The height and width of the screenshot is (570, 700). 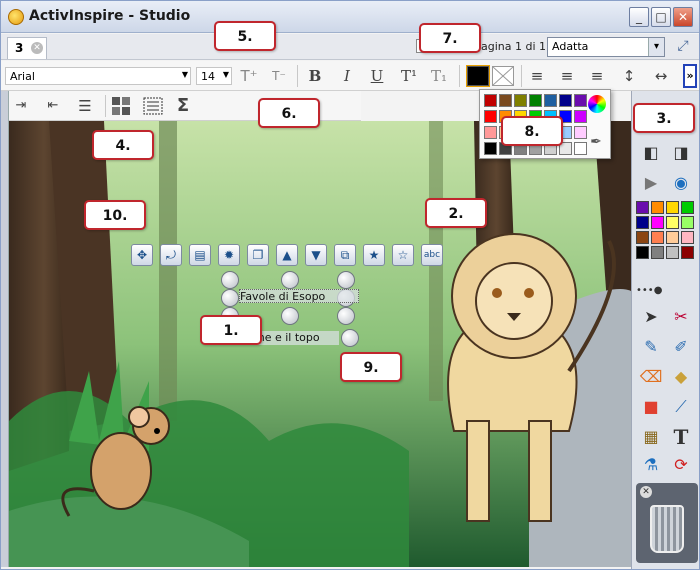 I want to click on shrink-font-icon: T⁻, so click(x=279, y=76).